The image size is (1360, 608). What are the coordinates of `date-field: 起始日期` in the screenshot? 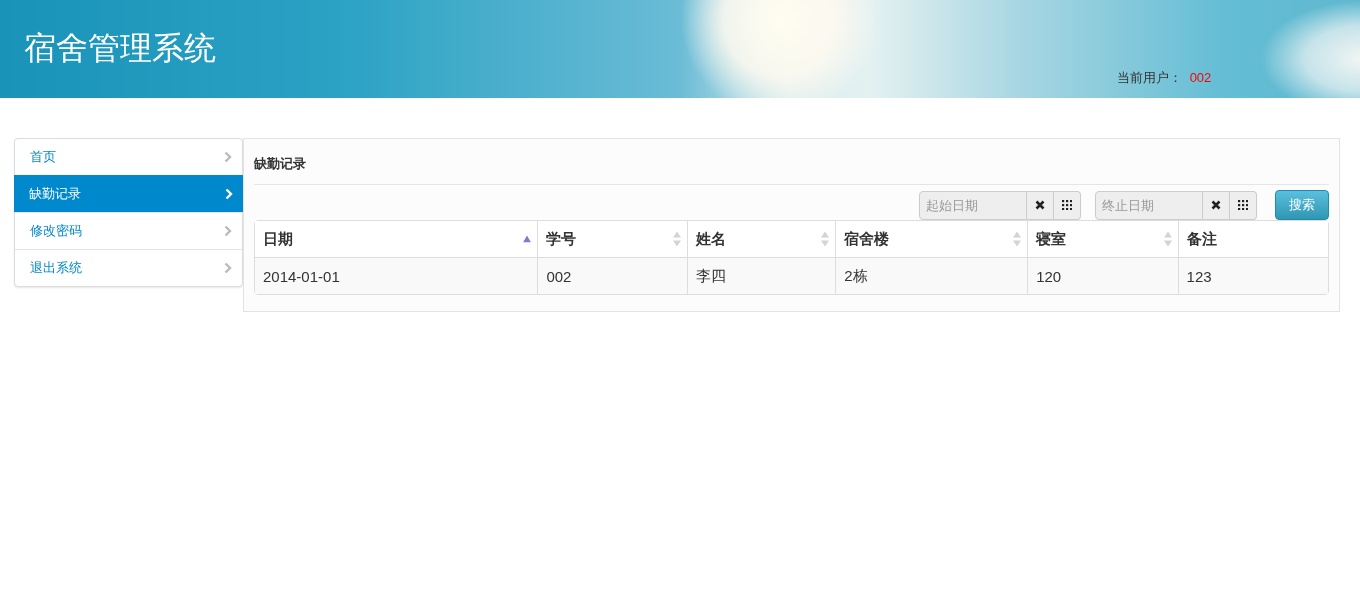 It's located at (973, 205).